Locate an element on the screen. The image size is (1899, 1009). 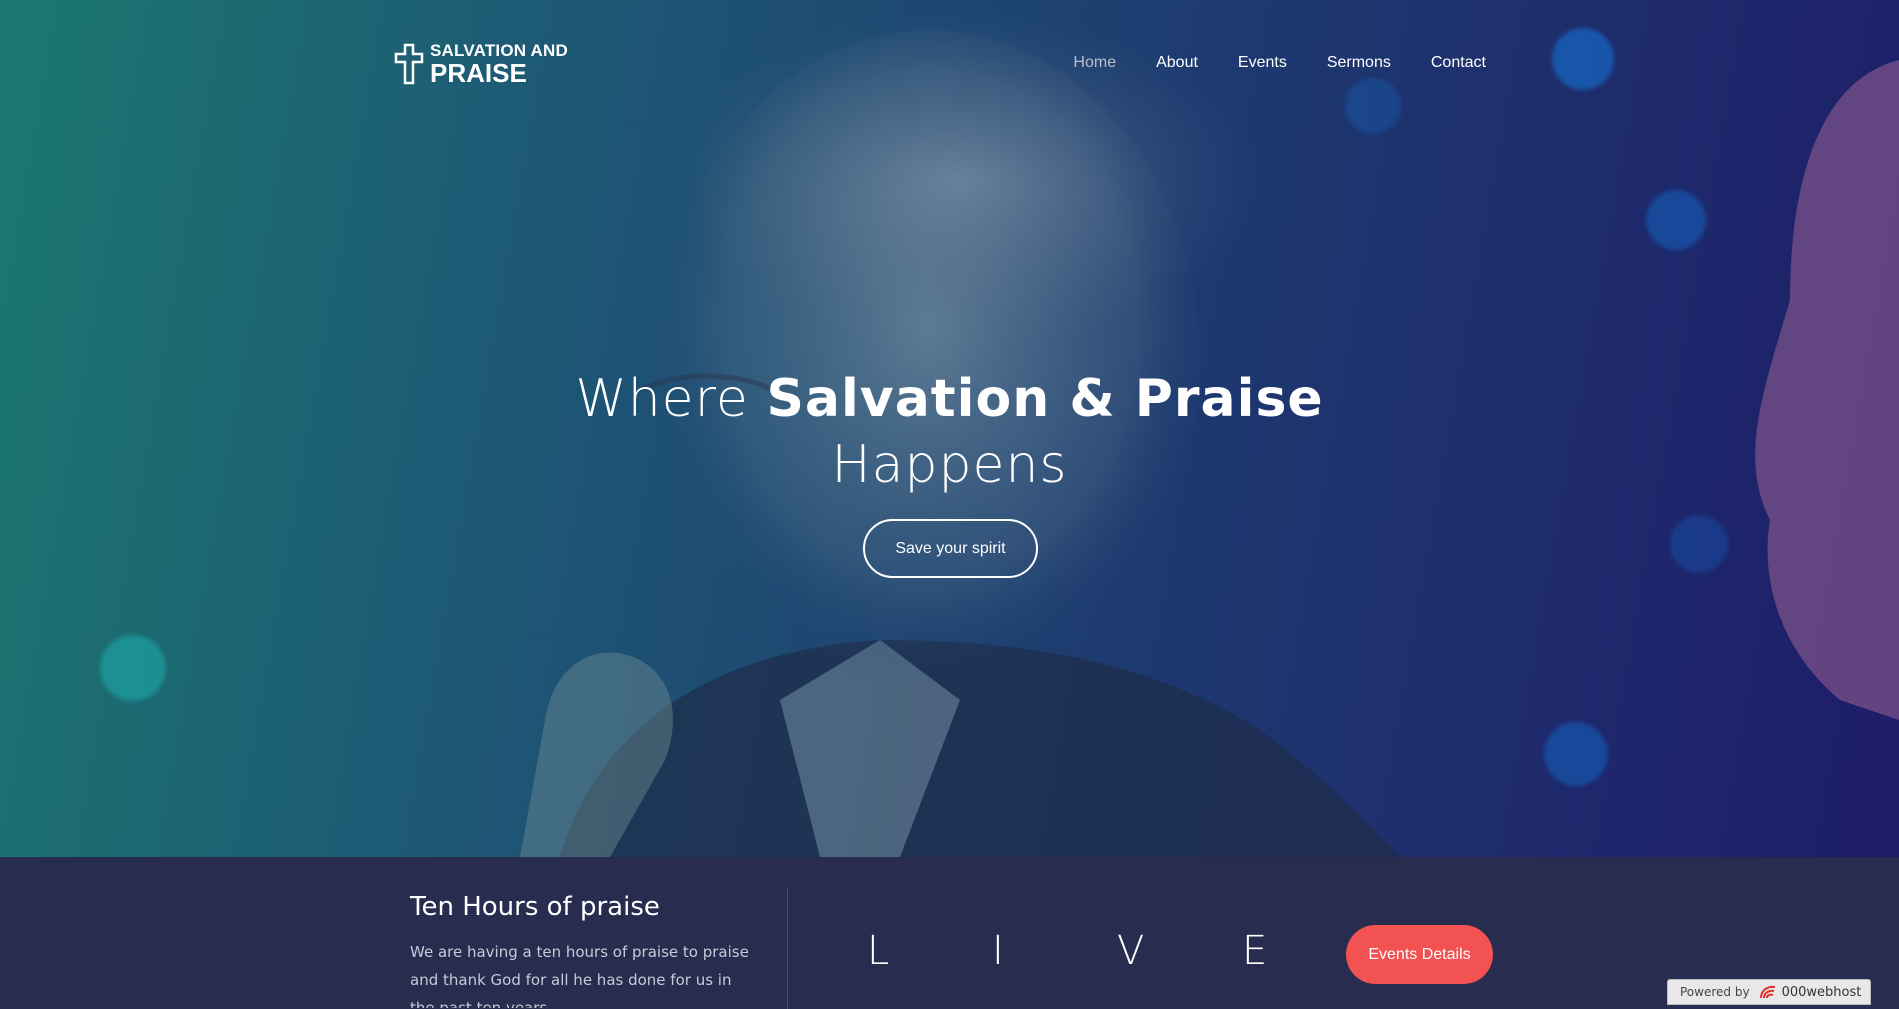
hero-headline: Where Salvation & Praise Happens is located at coordinates (949, 432).